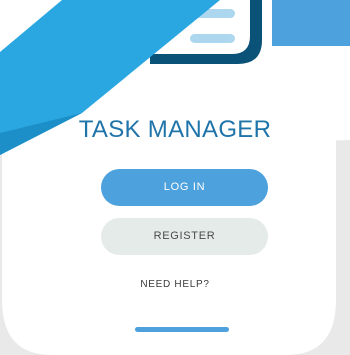  Describe the element at coordinates (184, 187) in the screenshot. I see `login-button: LOG IN` at that location.